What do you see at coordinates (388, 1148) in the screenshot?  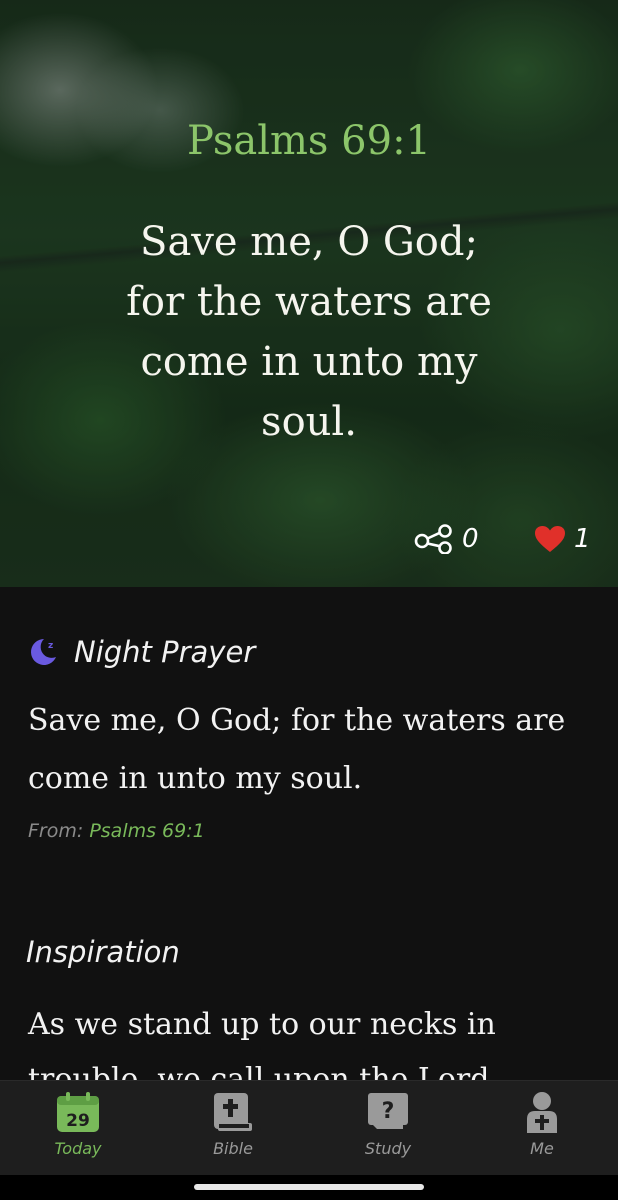 I see `nav-label-study: Study` at bounding box center [388, 1148].